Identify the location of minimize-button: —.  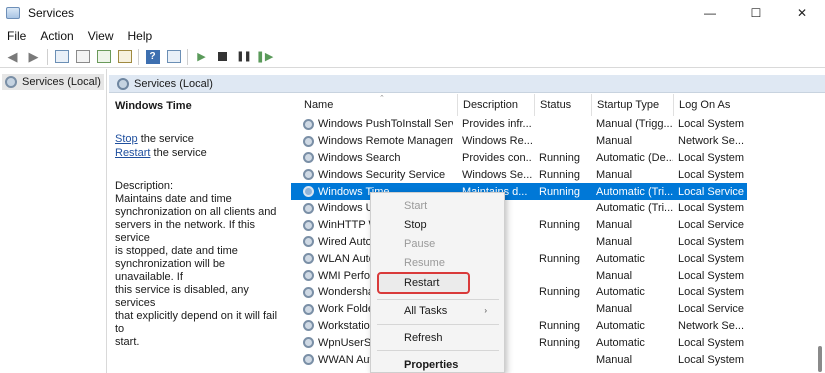
(710, 13).